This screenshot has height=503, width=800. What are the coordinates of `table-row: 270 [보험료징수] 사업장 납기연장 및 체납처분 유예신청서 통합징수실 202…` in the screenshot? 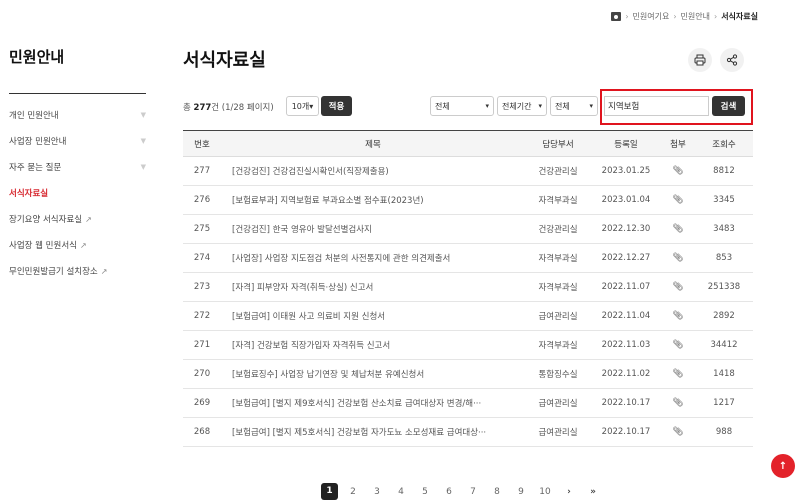 It's located at (468, 374).